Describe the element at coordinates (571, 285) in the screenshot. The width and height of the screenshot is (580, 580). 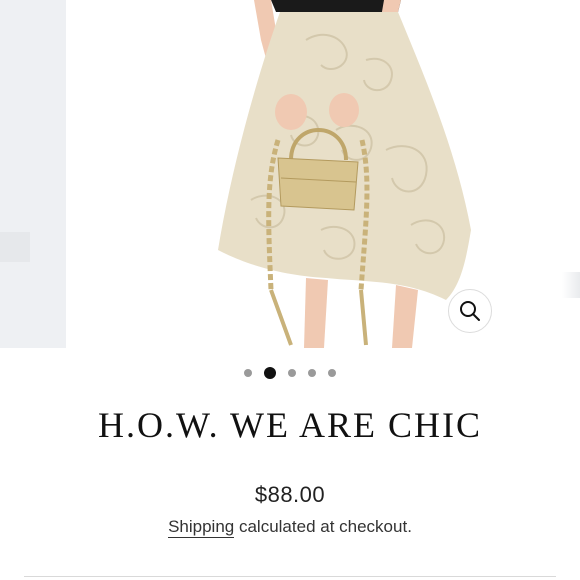
I see `next-slide-preview` at that location.